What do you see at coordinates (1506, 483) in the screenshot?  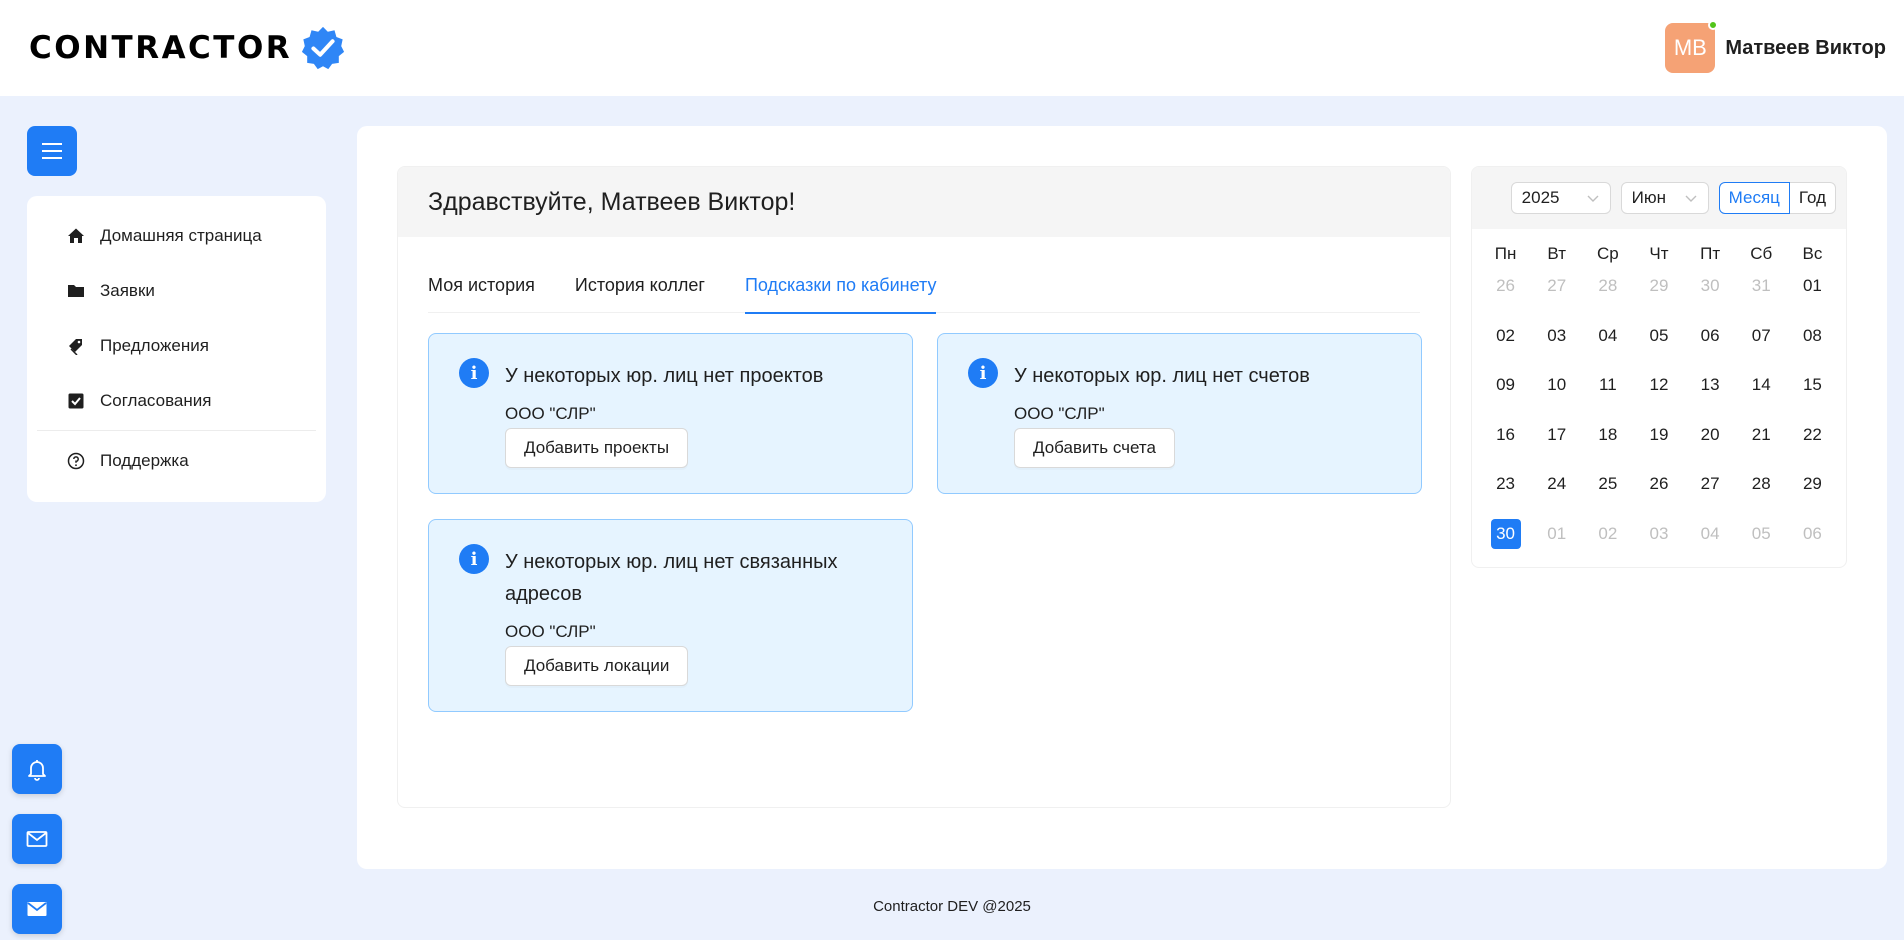 I see `calendar-day-number: 23` at bounding box center [1506, 483].